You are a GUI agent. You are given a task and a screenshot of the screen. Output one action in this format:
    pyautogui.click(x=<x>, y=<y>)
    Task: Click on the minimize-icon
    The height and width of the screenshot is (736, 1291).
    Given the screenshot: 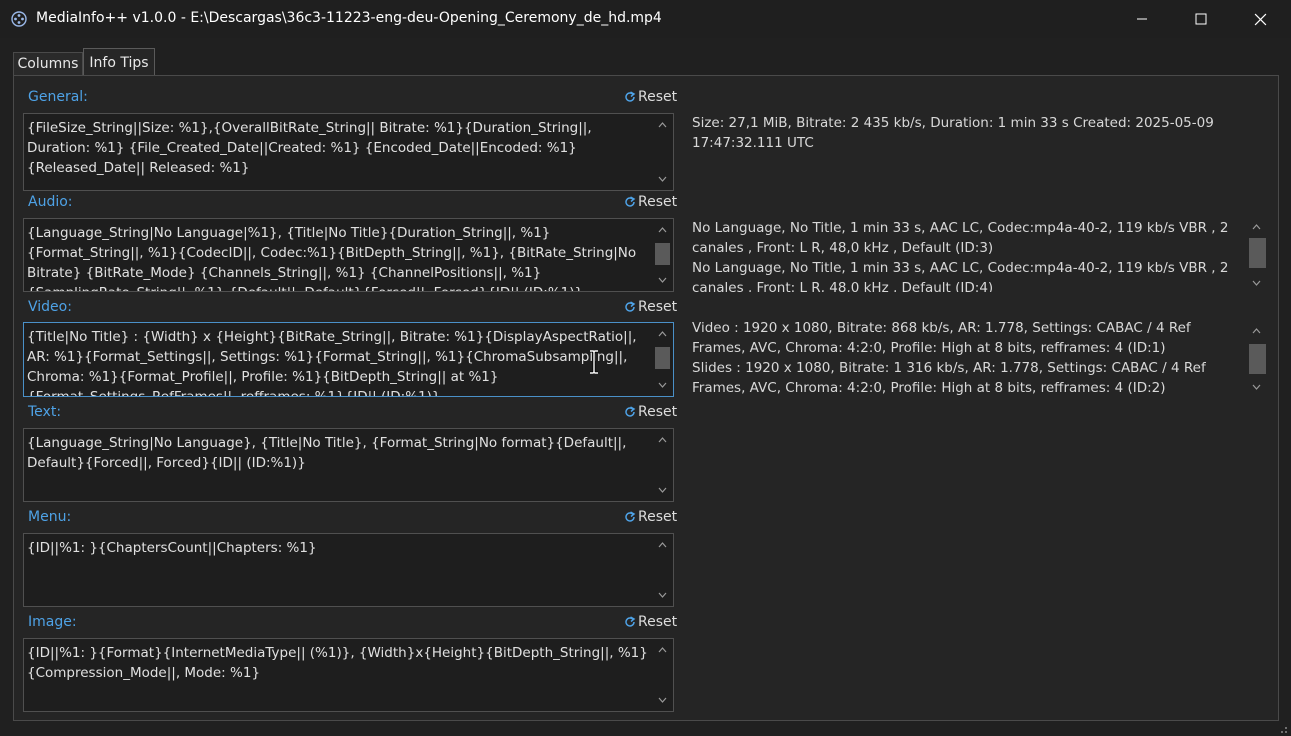 What is the action you would take?
    pyautogui.click(x=1142, y=19)
    